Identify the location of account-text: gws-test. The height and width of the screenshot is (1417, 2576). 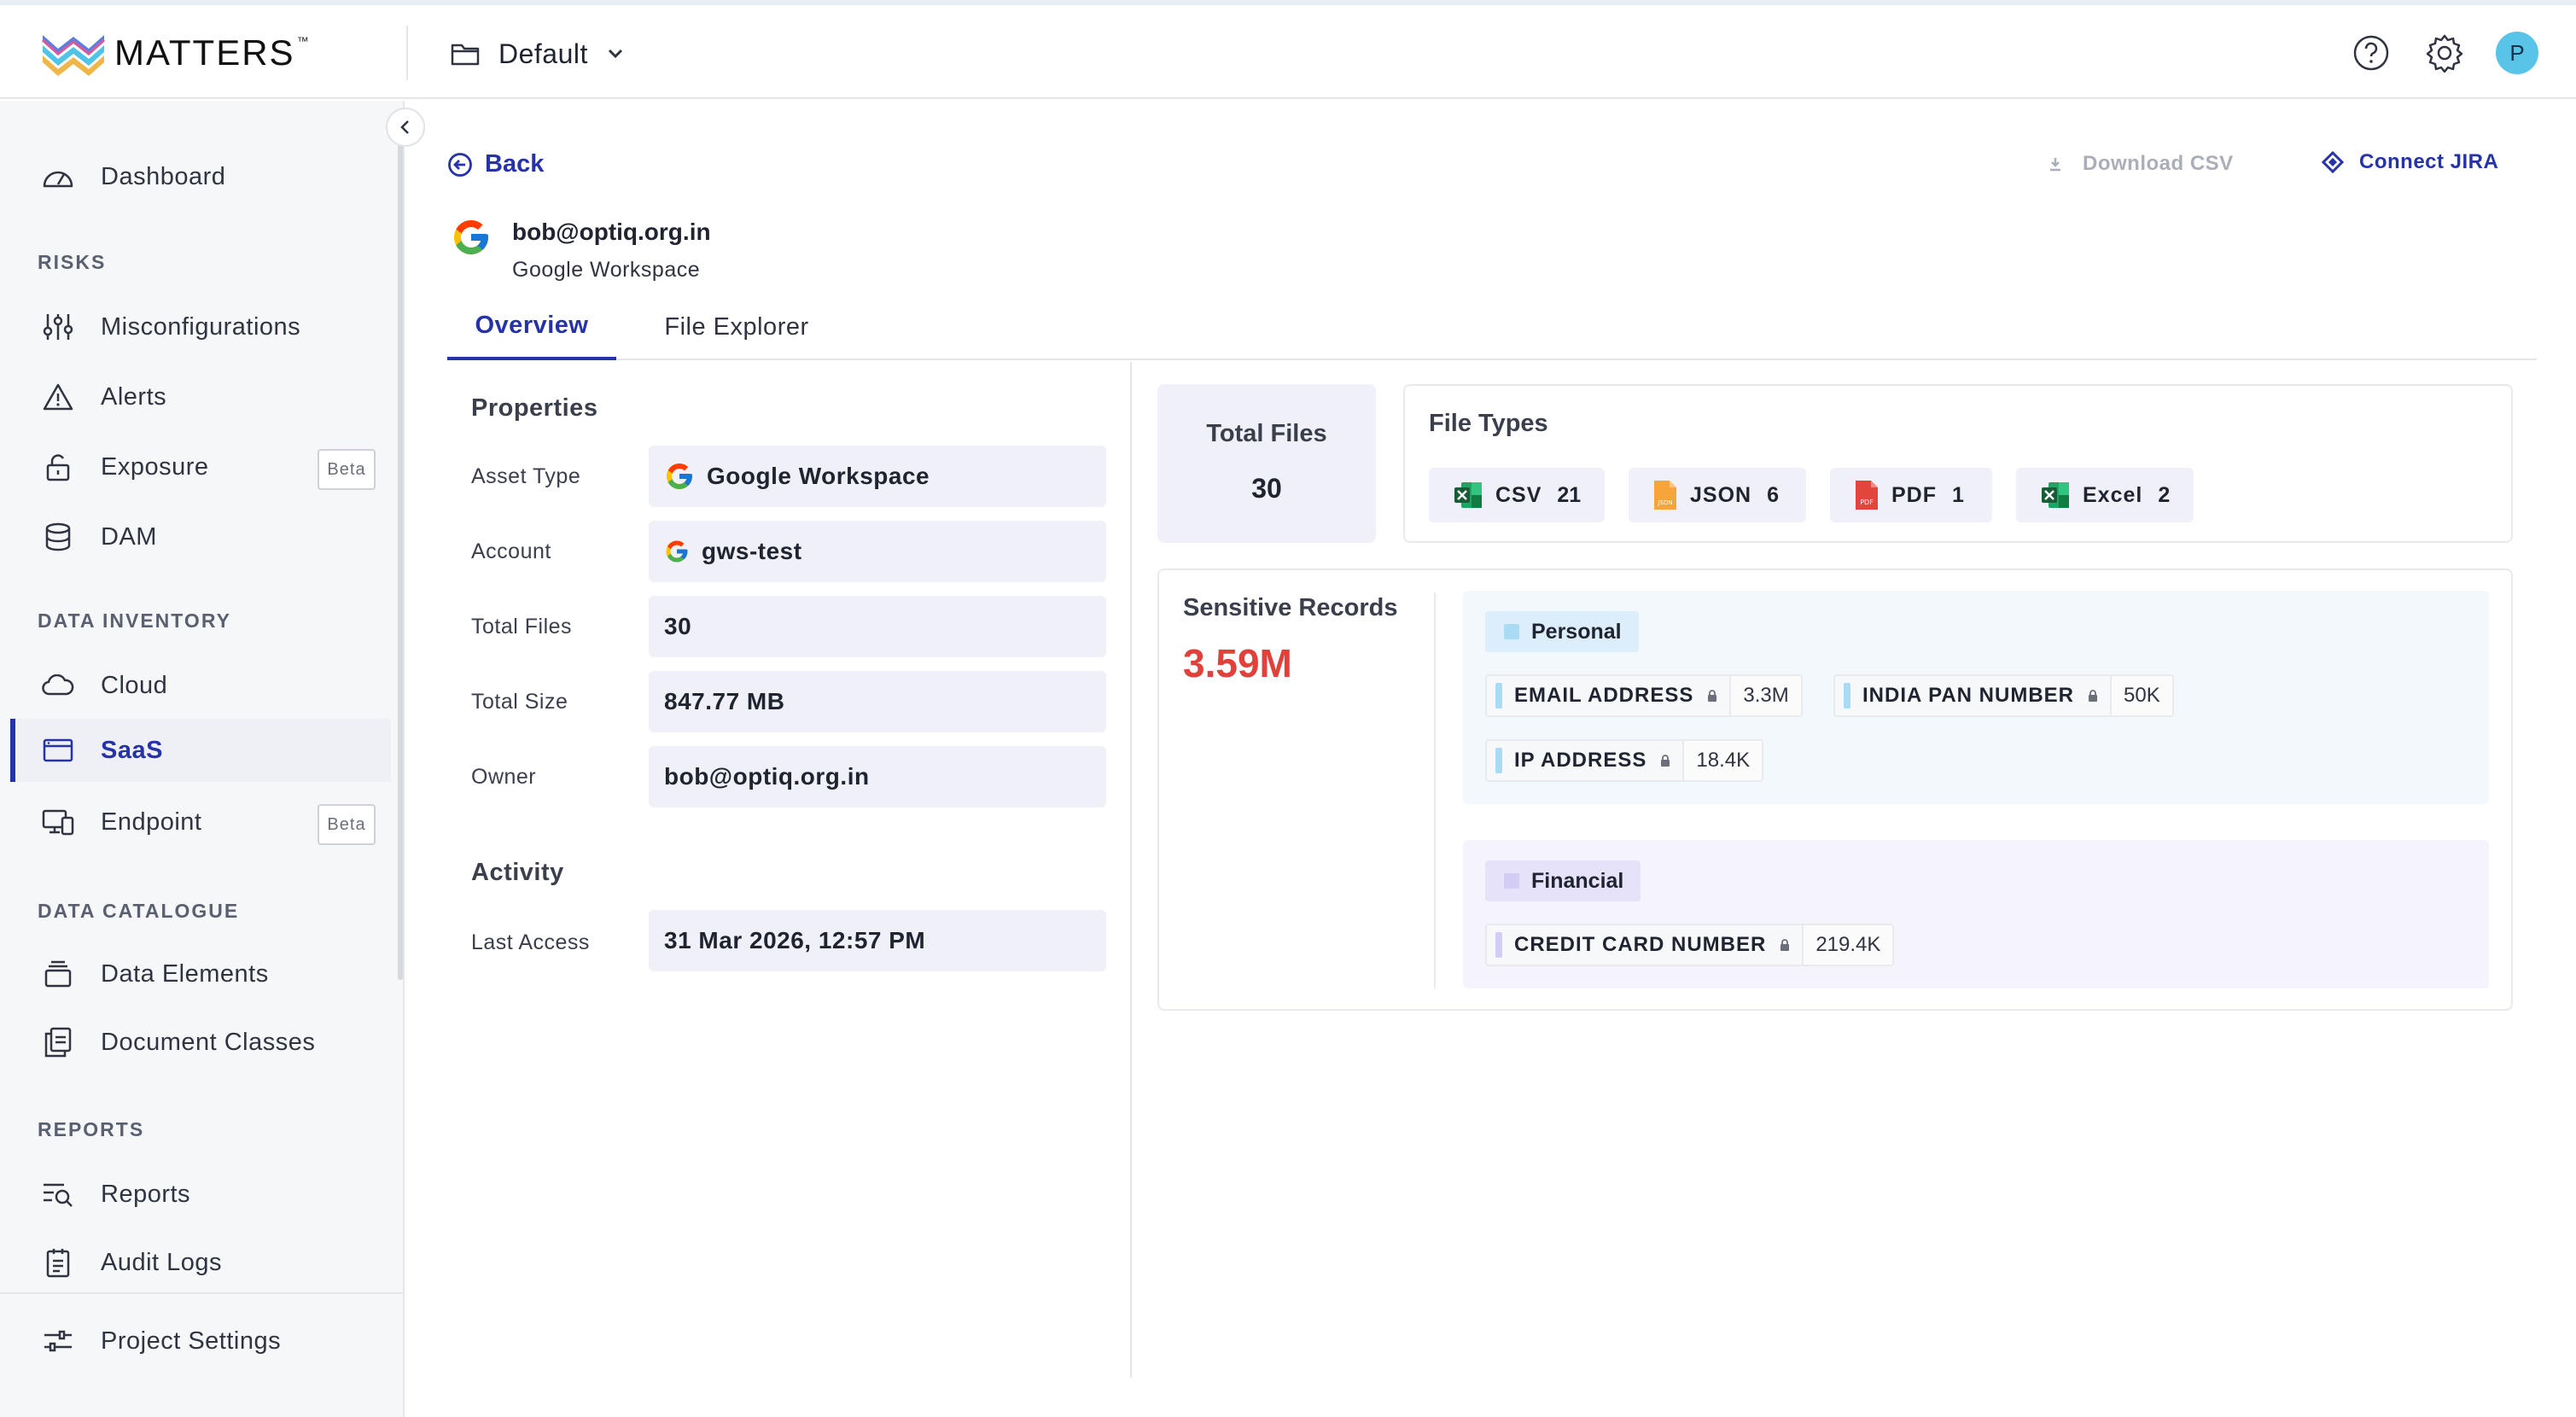
(752, 551).